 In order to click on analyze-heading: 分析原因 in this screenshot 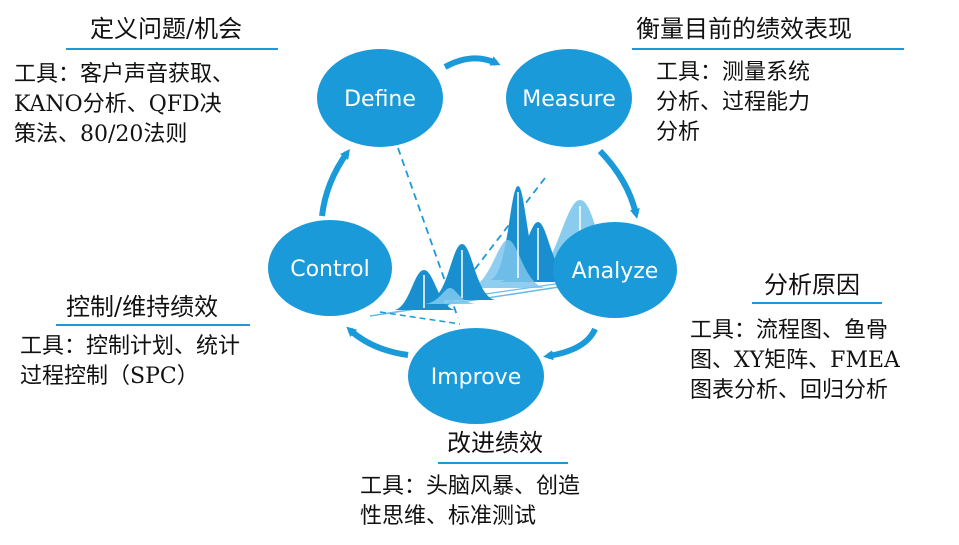, I will do `click(812, 285)`.